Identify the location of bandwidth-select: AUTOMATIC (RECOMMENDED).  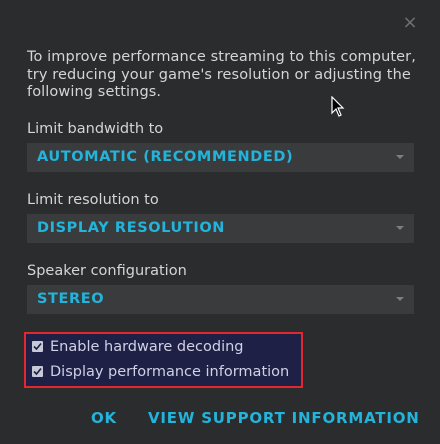
(220, 157).